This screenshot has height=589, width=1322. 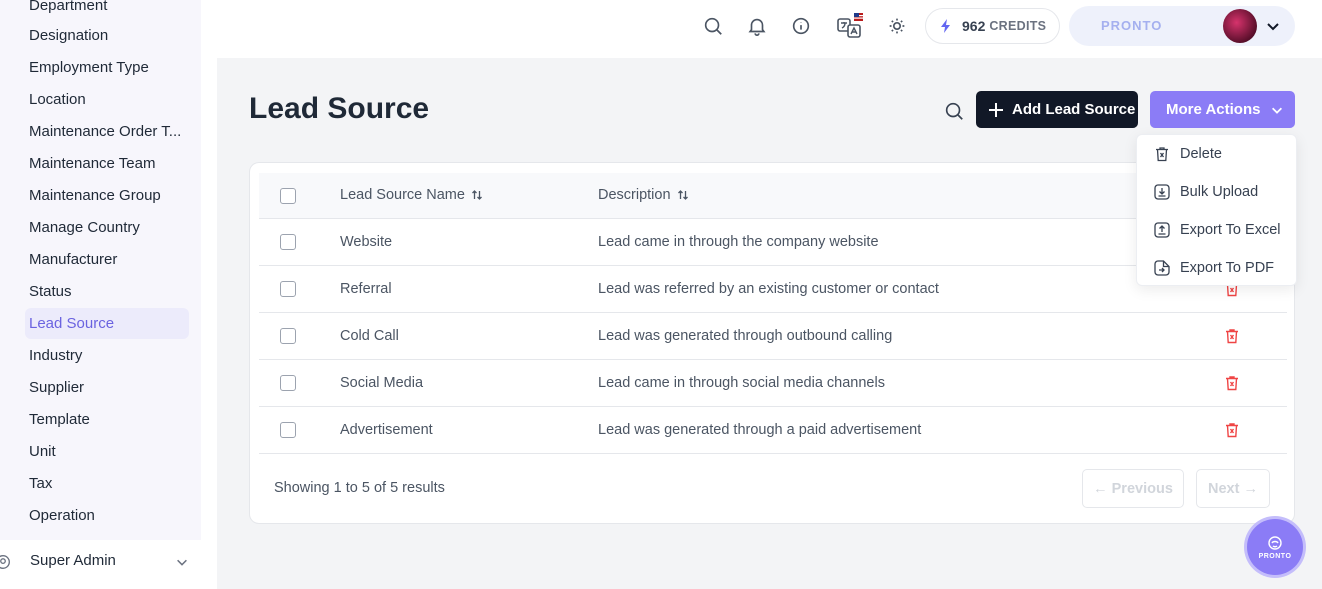 I want to click on previous-page-button: ← Previous, so click(x=1133, y=488).